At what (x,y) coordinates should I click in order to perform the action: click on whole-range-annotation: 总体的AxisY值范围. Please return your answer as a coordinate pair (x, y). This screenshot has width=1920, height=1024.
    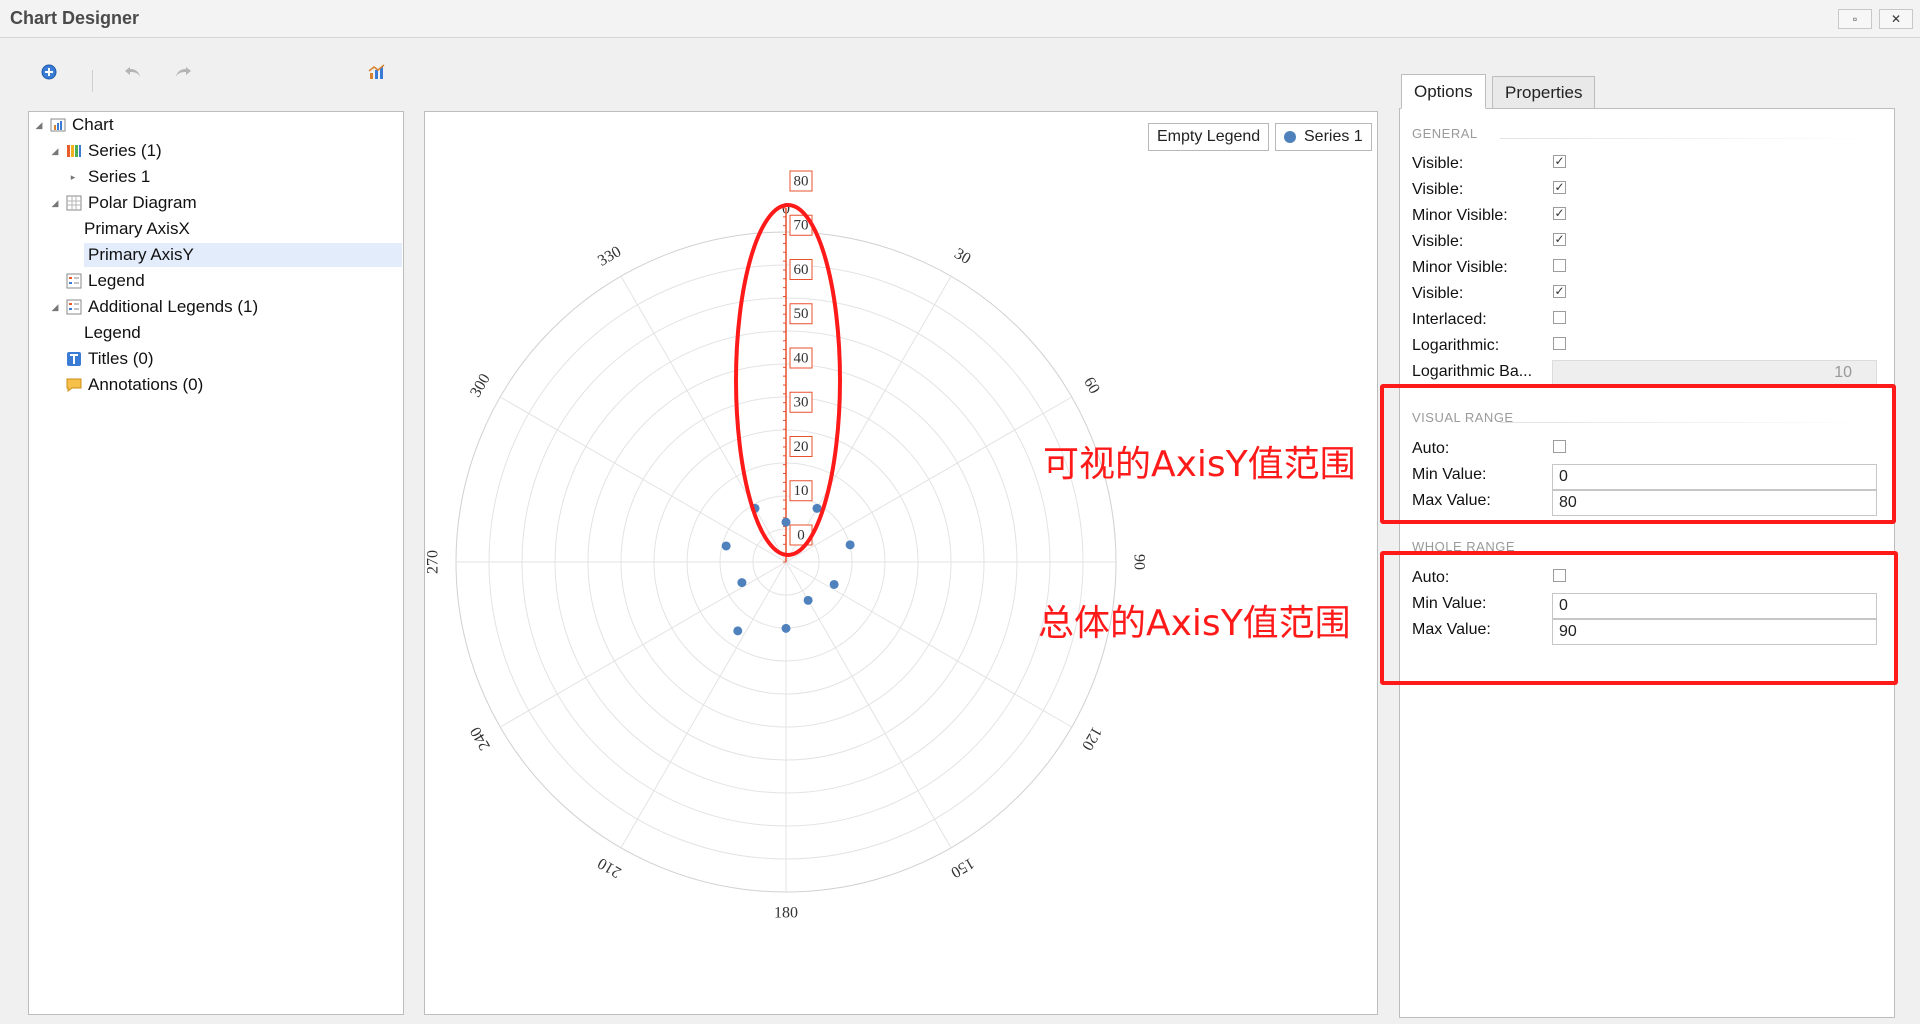
    Looking at the image, I should click on (1194, 623).